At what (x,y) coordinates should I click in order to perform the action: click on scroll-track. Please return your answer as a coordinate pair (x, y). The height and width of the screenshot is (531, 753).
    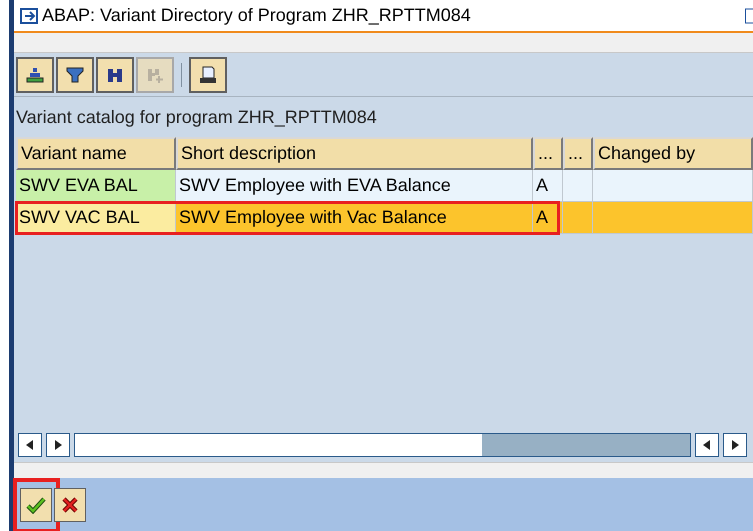
    Looking at the image, I should click on (382, 445).